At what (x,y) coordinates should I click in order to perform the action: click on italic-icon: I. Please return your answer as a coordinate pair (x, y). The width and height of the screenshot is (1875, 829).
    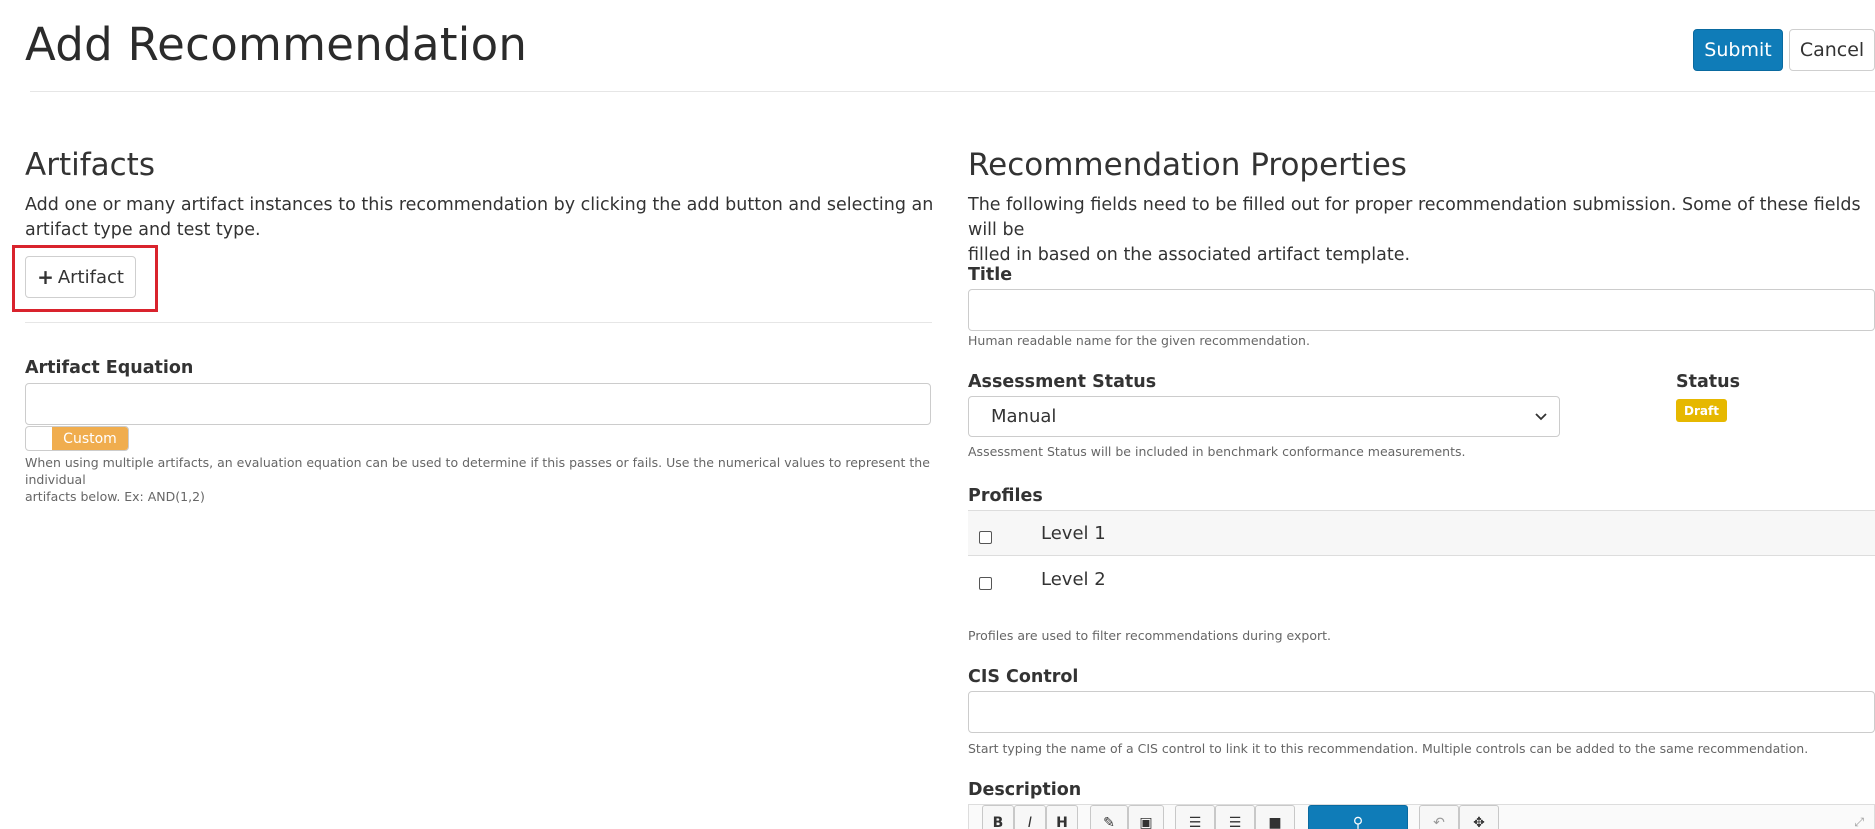
    Looking at the image, I should click on (1030, 817).